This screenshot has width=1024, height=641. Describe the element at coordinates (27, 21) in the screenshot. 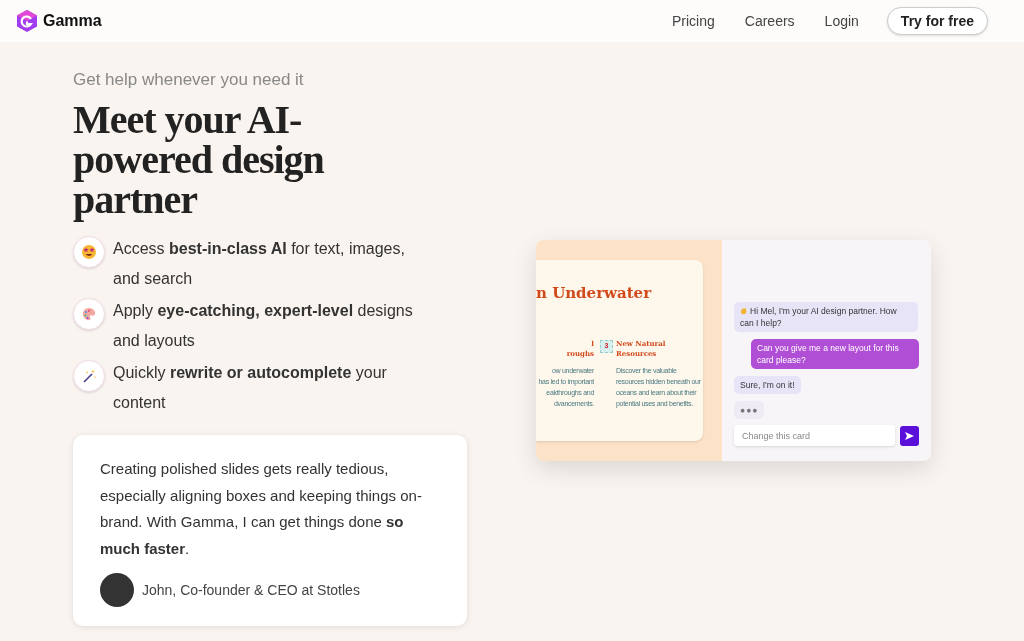

I see `logo-icon` at that location.